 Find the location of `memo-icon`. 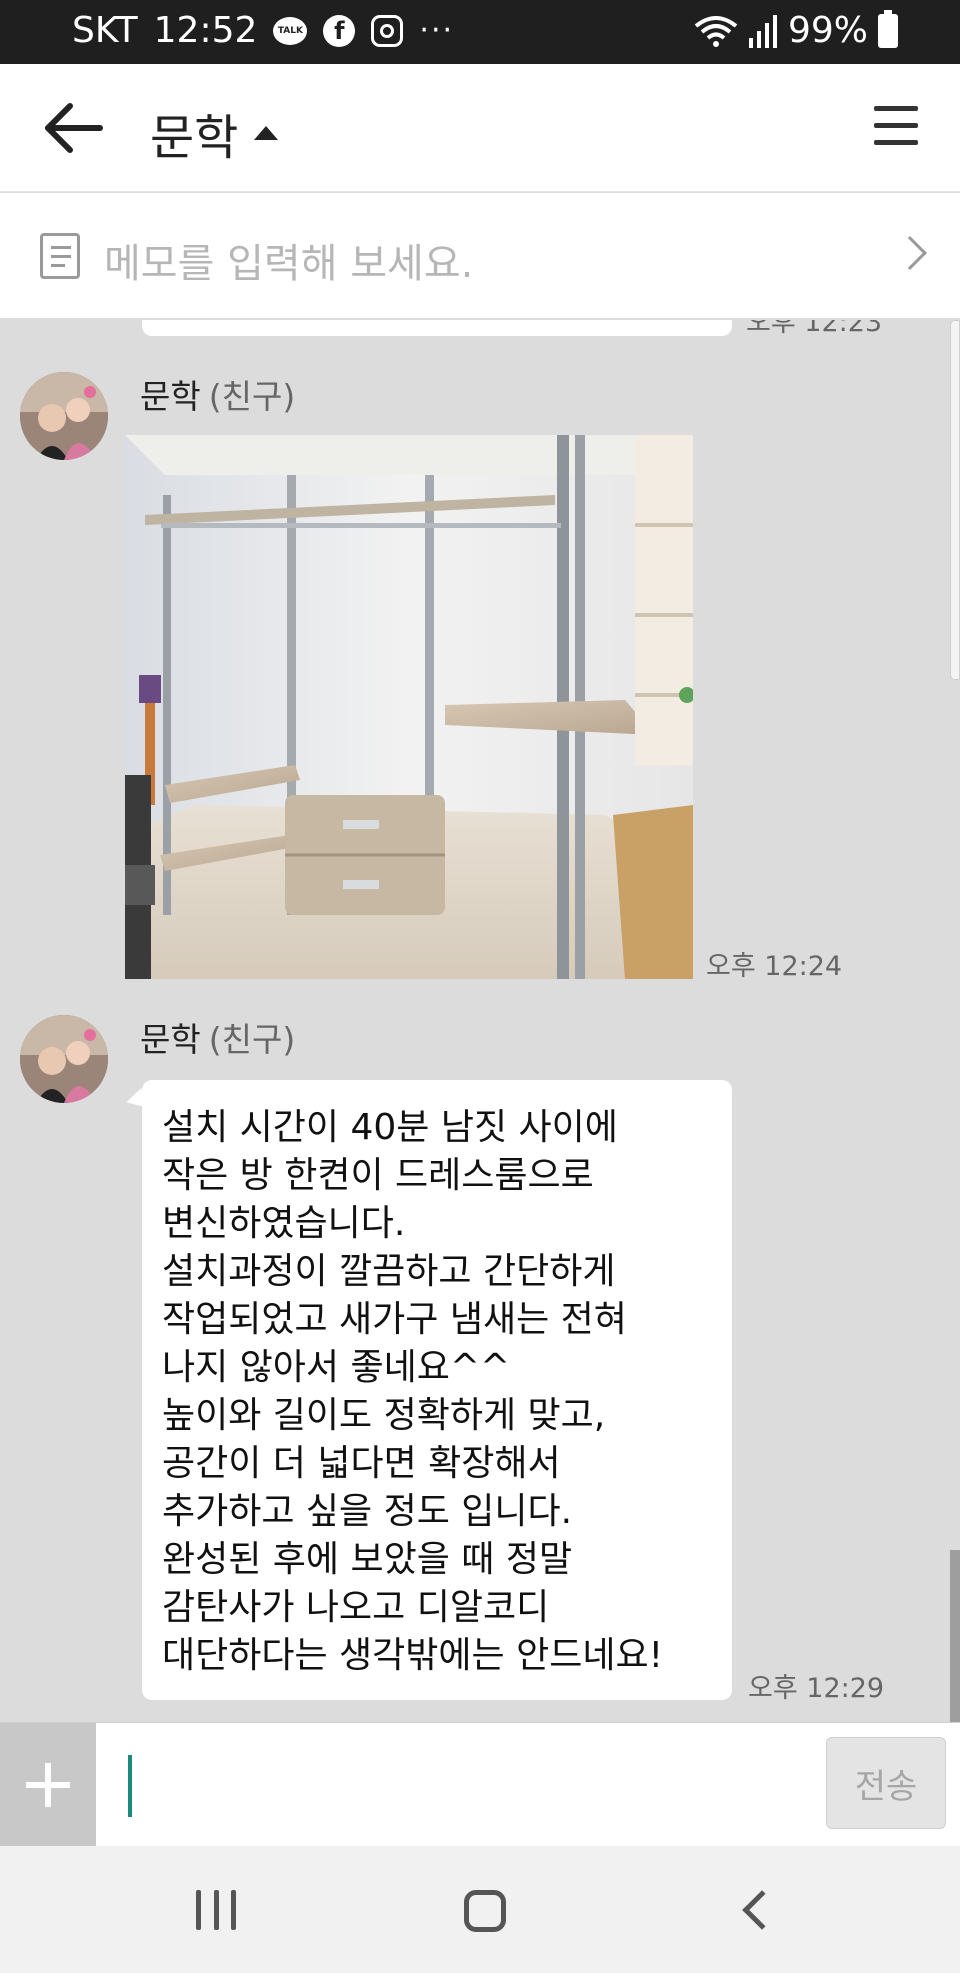

memo-icon is located at coordinates (60, 256).